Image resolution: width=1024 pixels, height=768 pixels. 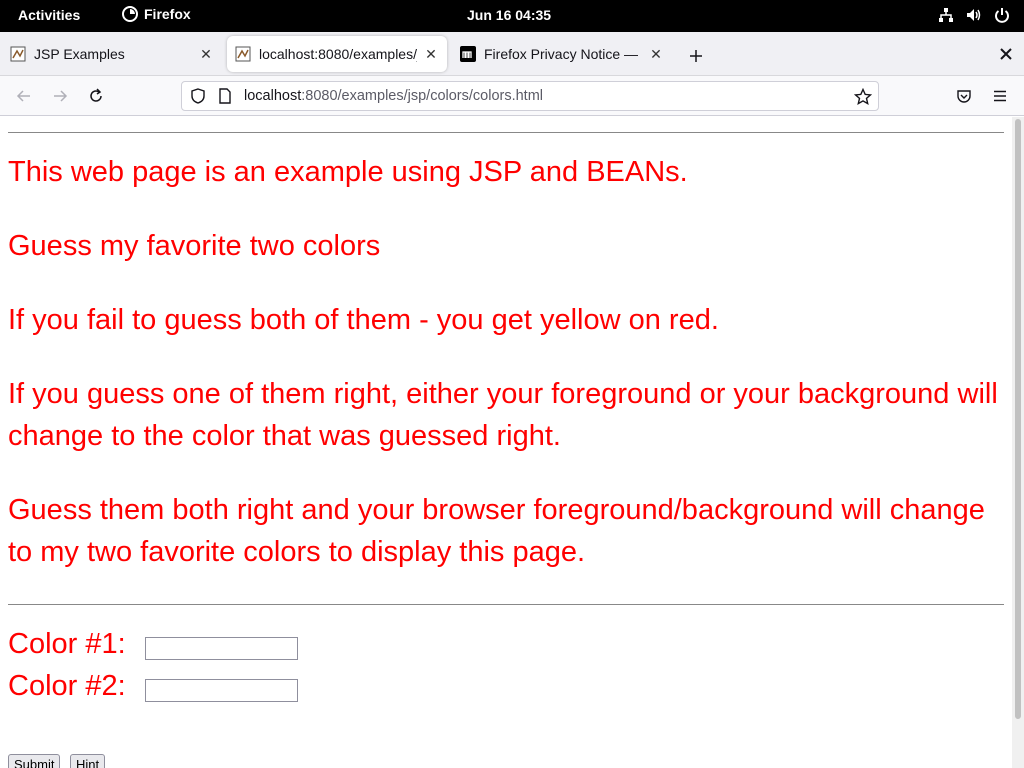 I want to click on plus-icon, so click(x=696, y=56).